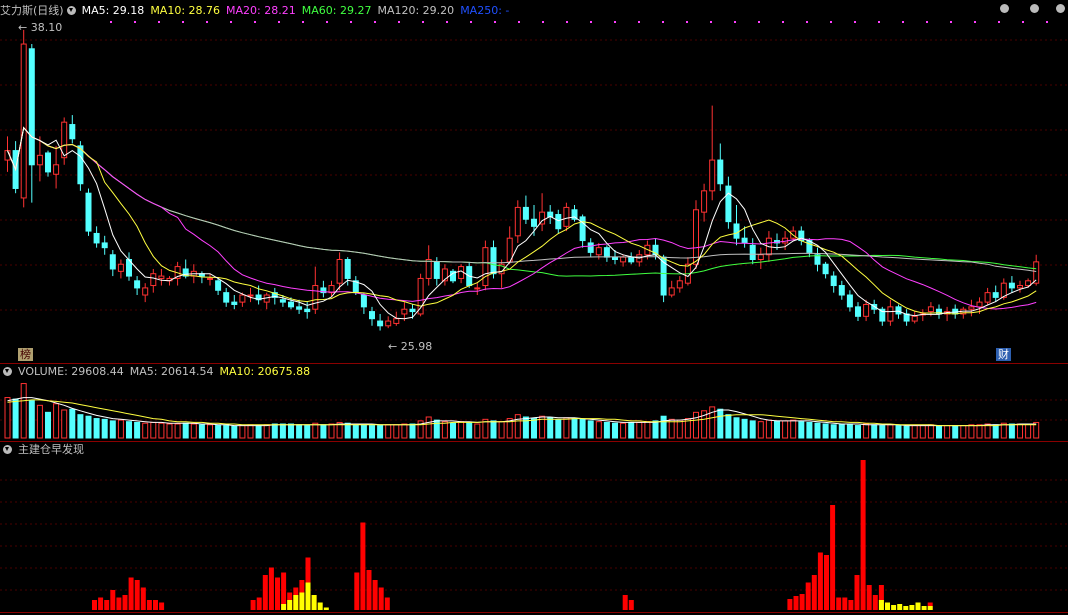 This screenshot has height=615, width=1068. I want to click on indicator-bar-yellow, so click(881, 605).